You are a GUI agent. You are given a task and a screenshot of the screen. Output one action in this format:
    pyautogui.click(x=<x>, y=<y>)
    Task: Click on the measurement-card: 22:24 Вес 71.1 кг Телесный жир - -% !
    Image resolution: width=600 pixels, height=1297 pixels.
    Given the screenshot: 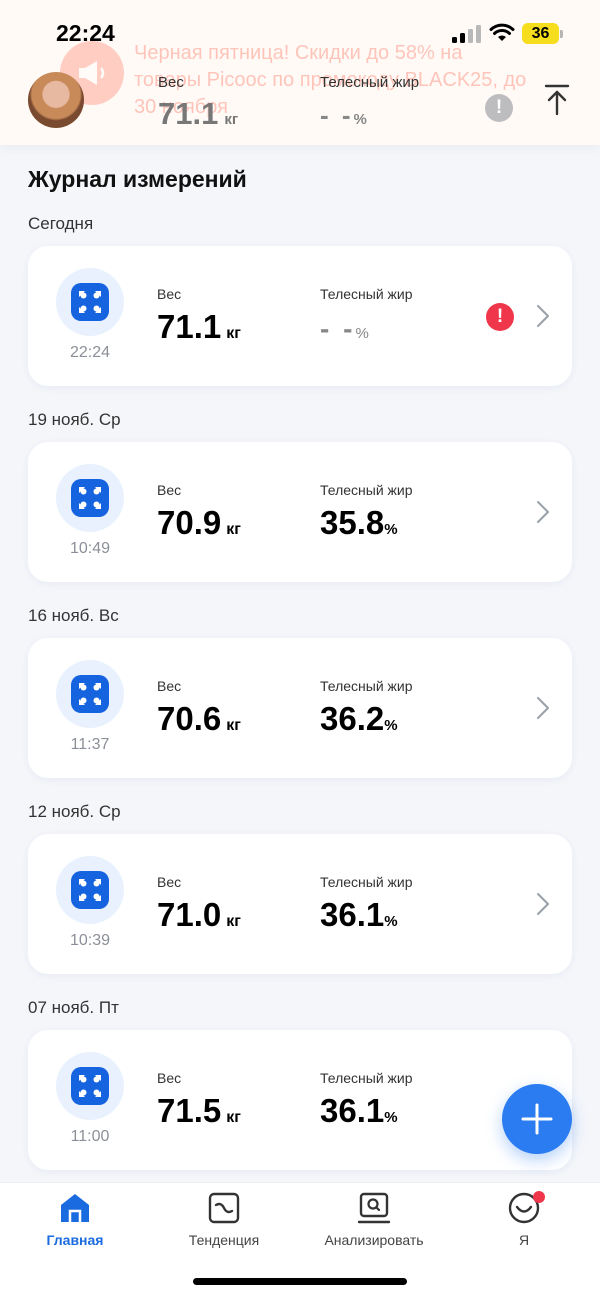 What is the action you would take?
    pyautogui.click(x=300, y=316)
    